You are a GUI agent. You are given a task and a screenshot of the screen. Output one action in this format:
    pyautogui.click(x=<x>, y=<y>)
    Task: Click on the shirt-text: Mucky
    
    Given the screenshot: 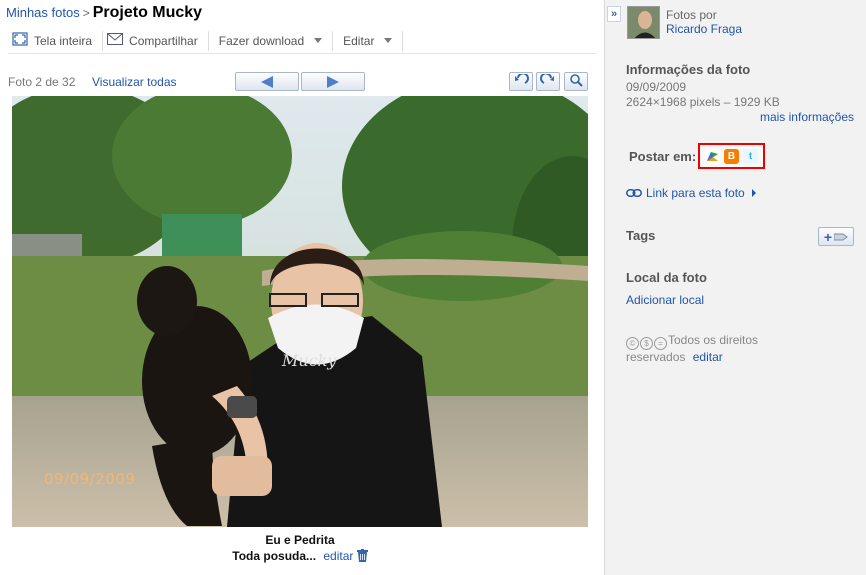 What is the action you would take?
    pyautogui.click(x=309, y=360)
    